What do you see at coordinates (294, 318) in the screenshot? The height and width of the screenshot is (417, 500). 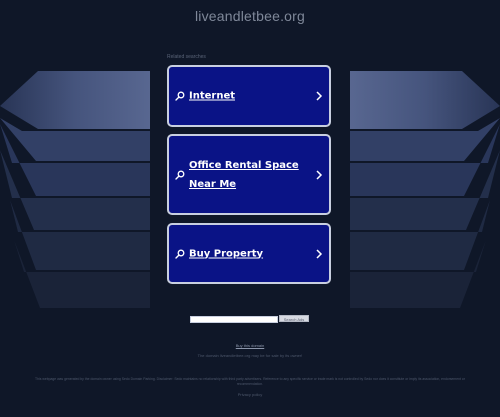 I see `search-button: Search Ads` at bounding box center [294, 318].